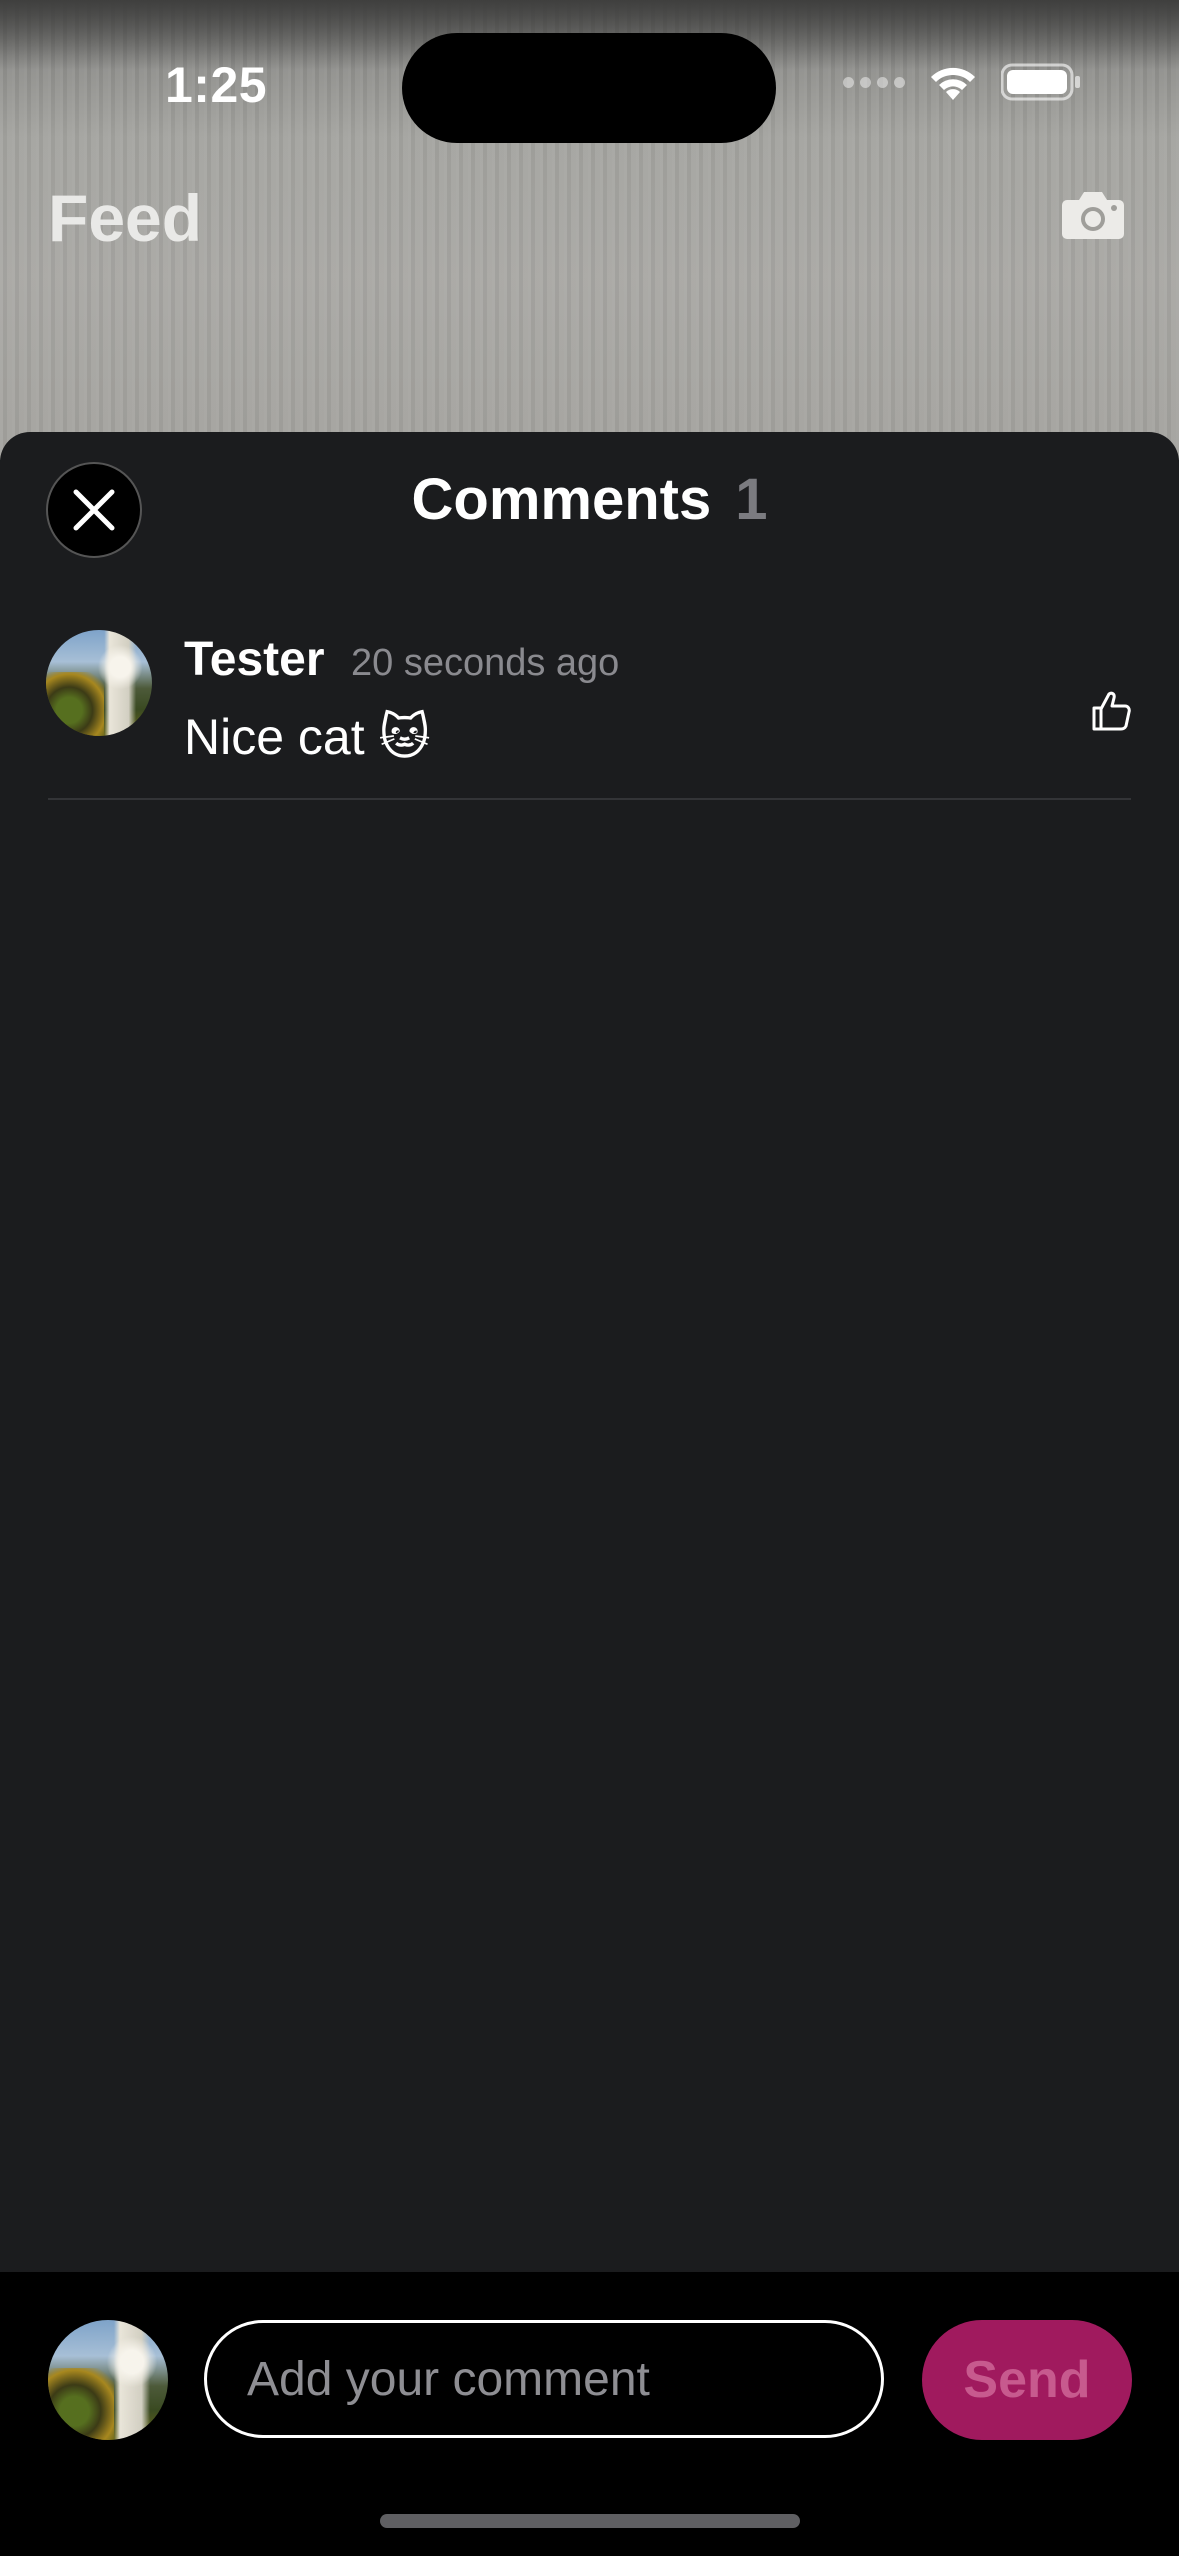  What do you see at coordinates (561, 499) in the screenshot?
I see `sheet-title-label: Comments` at bounding box center [561, 499].